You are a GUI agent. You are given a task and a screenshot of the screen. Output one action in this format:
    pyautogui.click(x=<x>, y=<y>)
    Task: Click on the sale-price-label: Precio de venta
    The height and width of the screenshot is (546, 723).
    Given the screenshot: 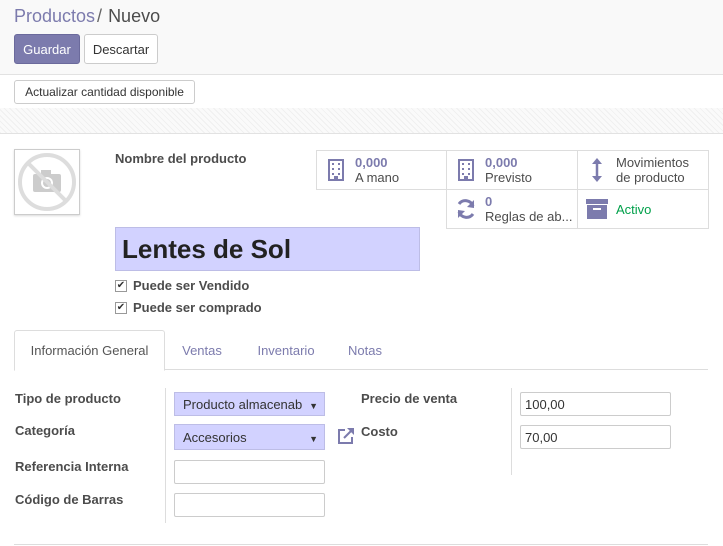 What is the action you would take?
    pyautogui.click(x=409, y=398)
    